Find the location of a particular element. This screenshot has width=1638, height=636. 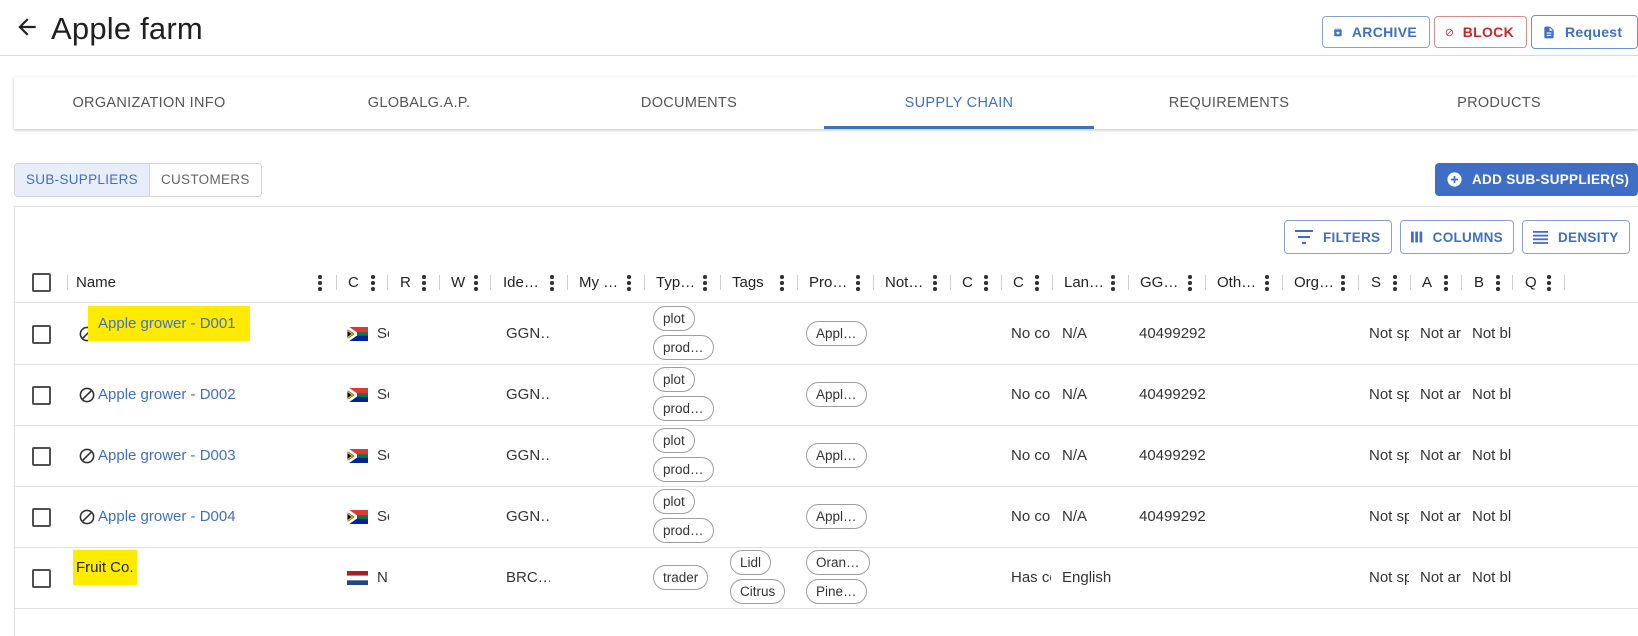

density-label: DENSITY is located at coordinates (1588, 237).